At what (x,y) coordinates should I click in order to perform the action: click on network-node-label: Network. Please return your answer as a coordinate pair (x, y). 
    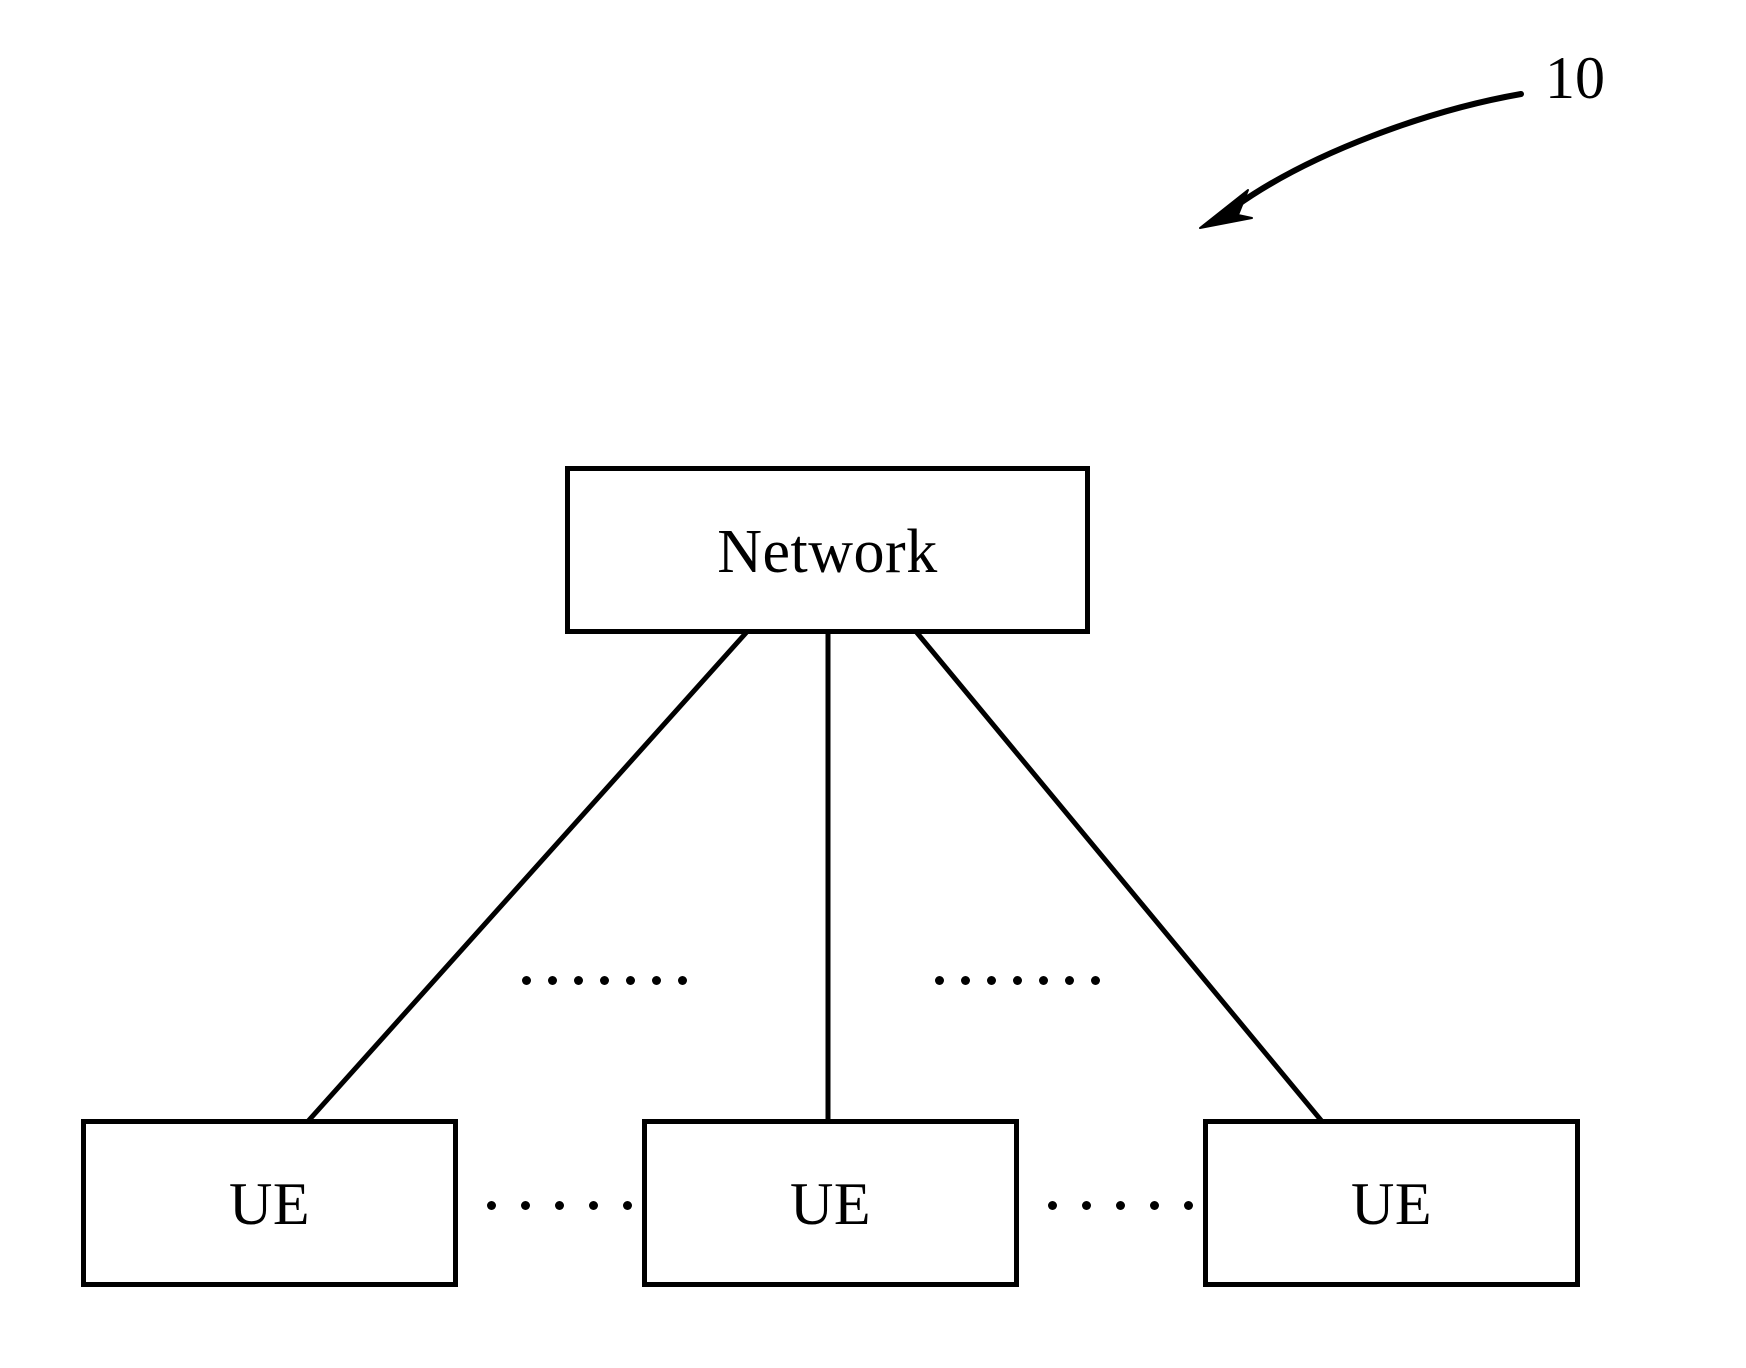
    Looking at the image, I should click on (827, 552).